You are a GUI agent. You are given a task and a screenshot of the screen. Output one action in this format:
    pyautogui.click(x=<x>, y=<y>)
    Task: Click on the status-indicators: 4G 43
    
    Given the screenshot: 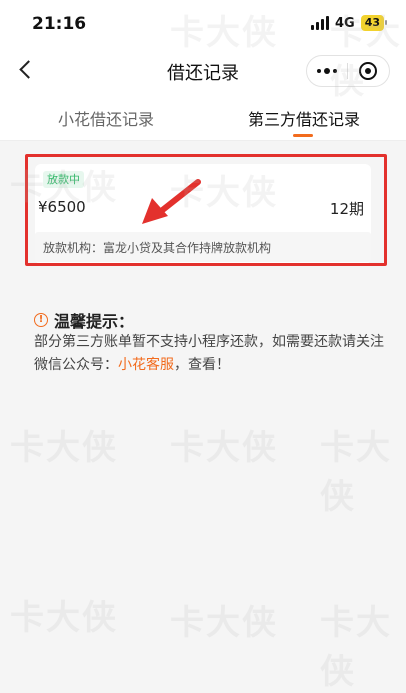 What is the action you would take?
    pyautogui.click(x=349, y=23)
    